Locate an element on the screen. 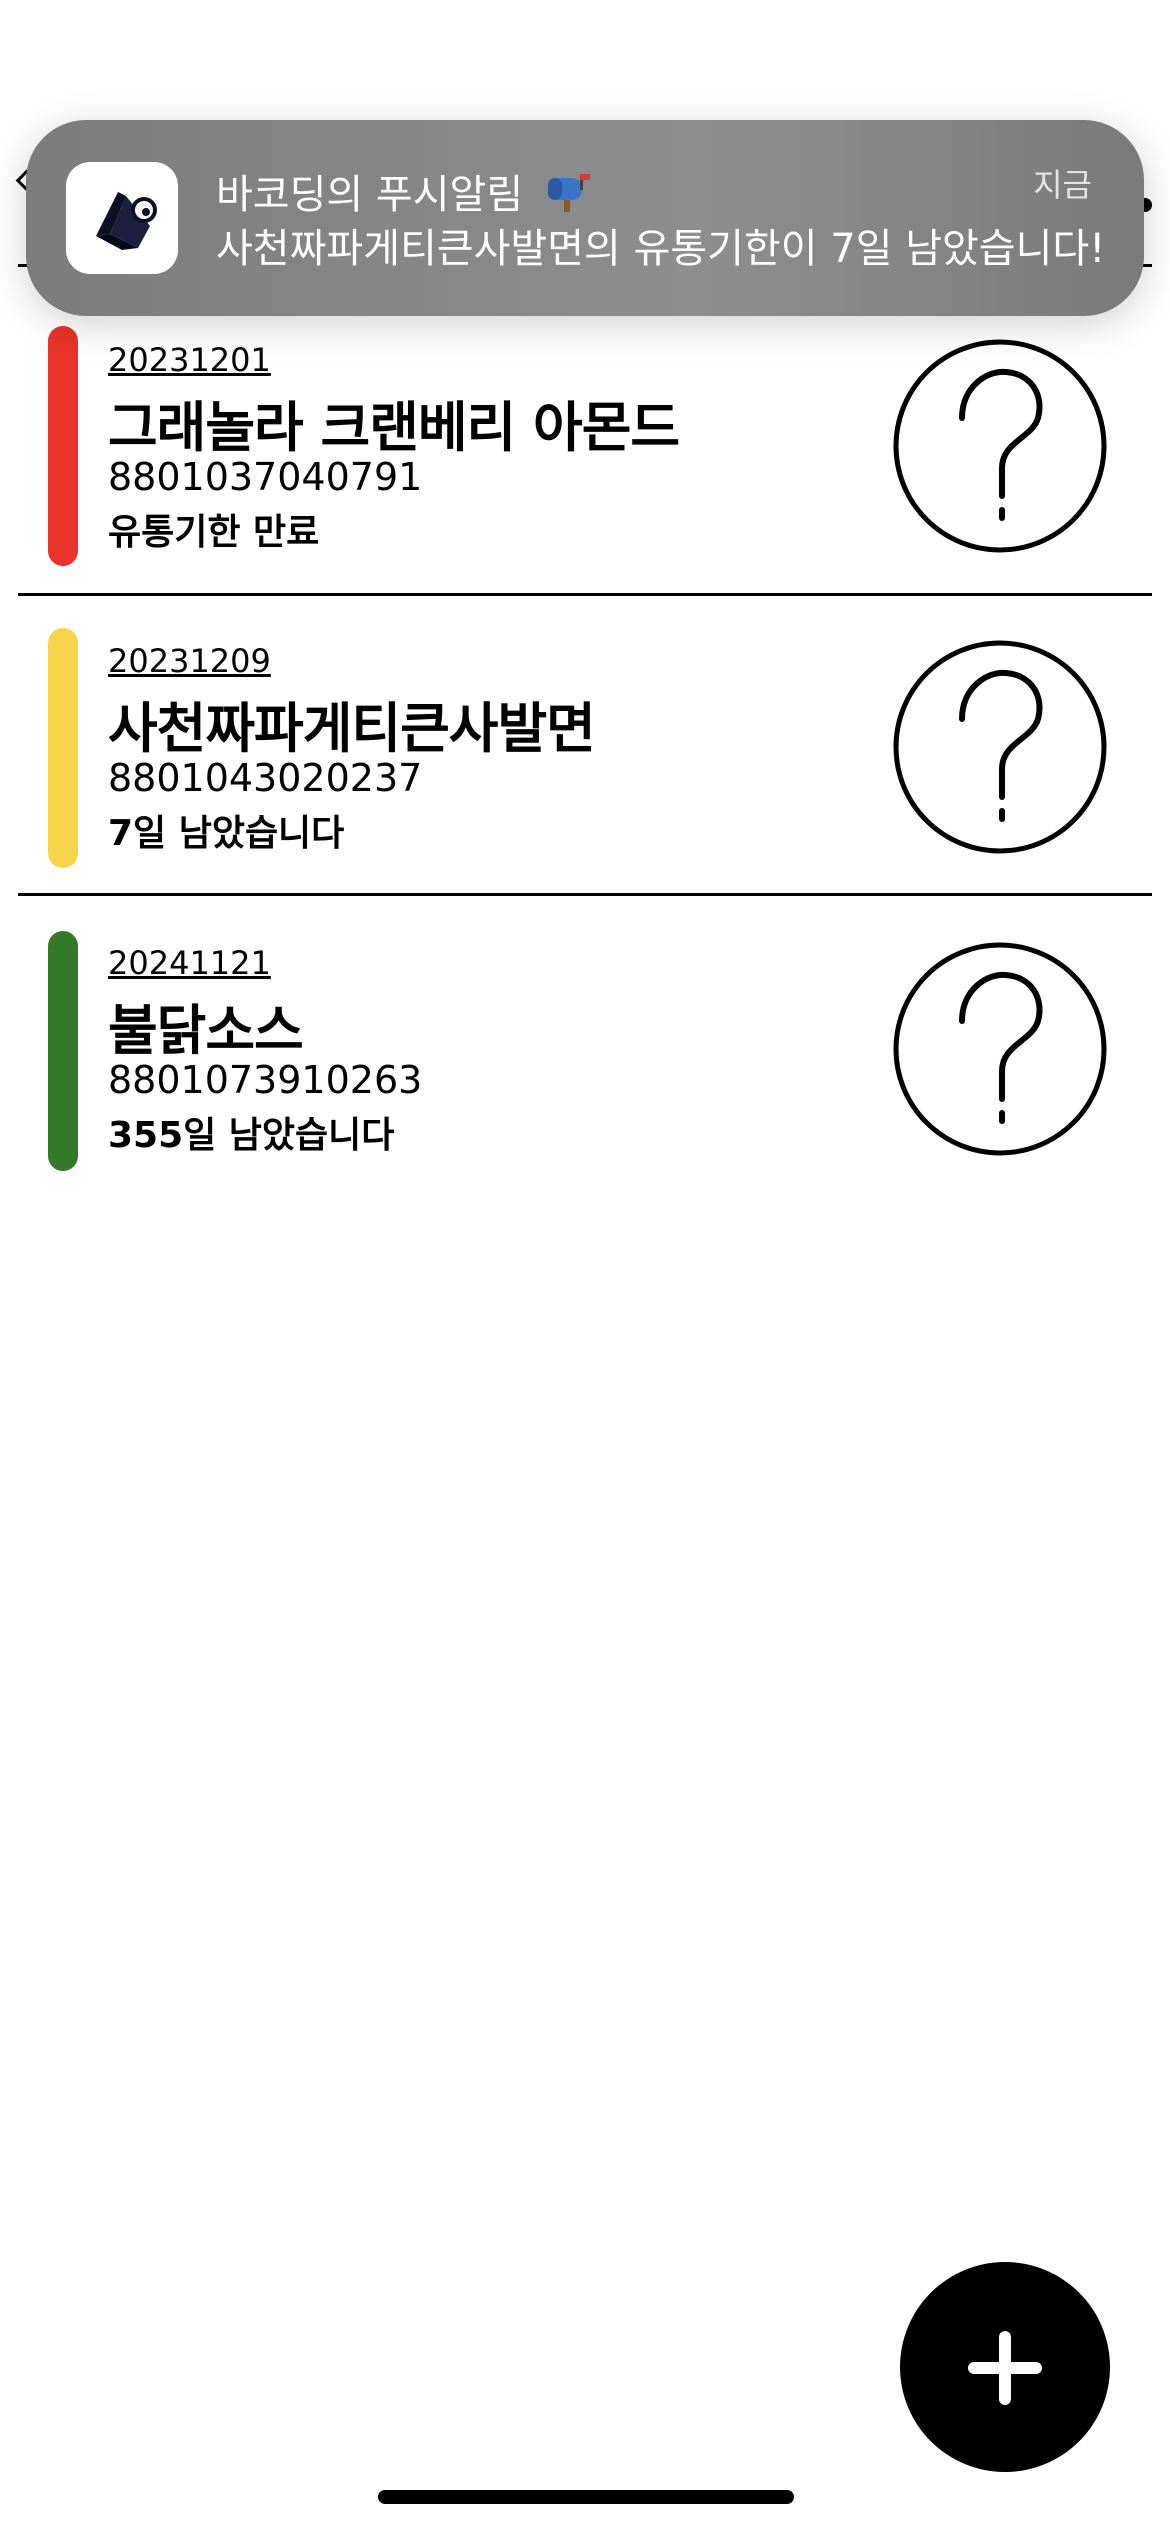  notification-title: 바코딩의 푸시알림 is located at coordinates (404, 192).